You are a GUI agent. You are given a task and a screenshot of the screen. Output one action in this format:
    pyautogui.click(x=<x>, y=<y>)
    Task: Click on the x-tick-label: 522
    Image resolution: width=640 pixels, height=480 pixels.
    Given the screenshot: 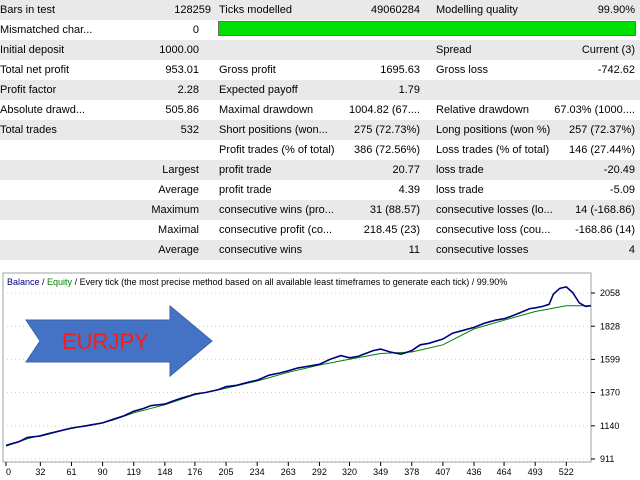 What is the action you would take?
    pyautogui.click(x=566, y=472)
    